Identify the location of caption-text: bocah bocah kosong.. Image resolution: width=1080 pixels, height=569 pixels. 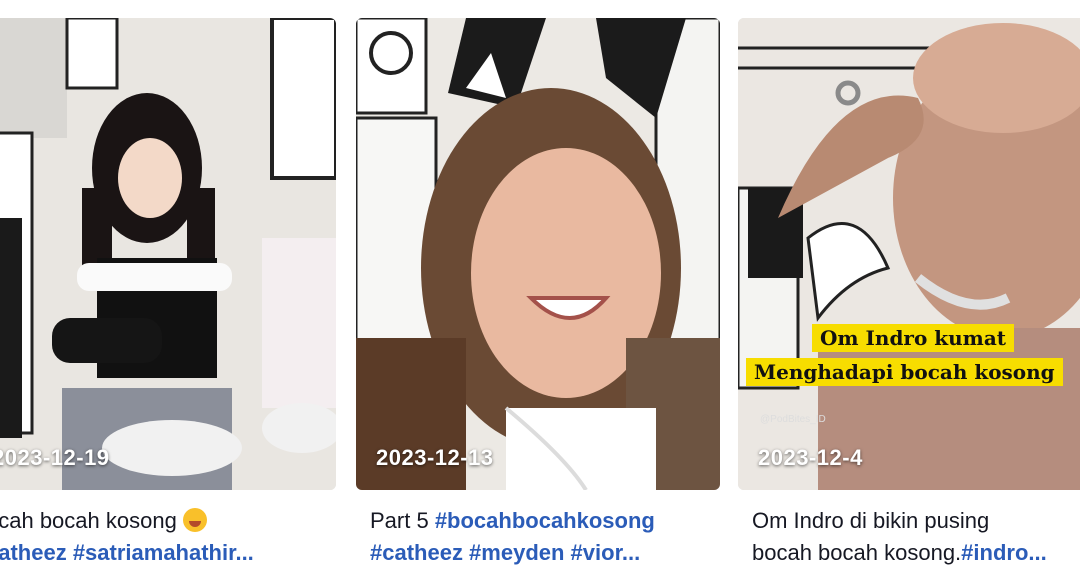
(857, 552).